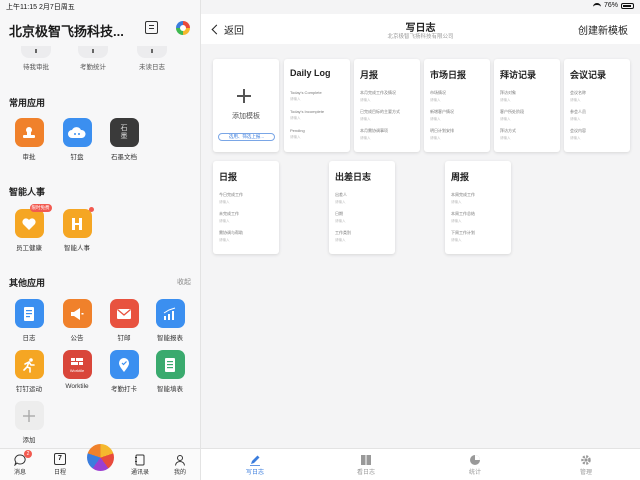  What do you see at coordinates (77, 320) in the screenshot?
I see `app-announcement: 公告` at bounding box center [77, 320].